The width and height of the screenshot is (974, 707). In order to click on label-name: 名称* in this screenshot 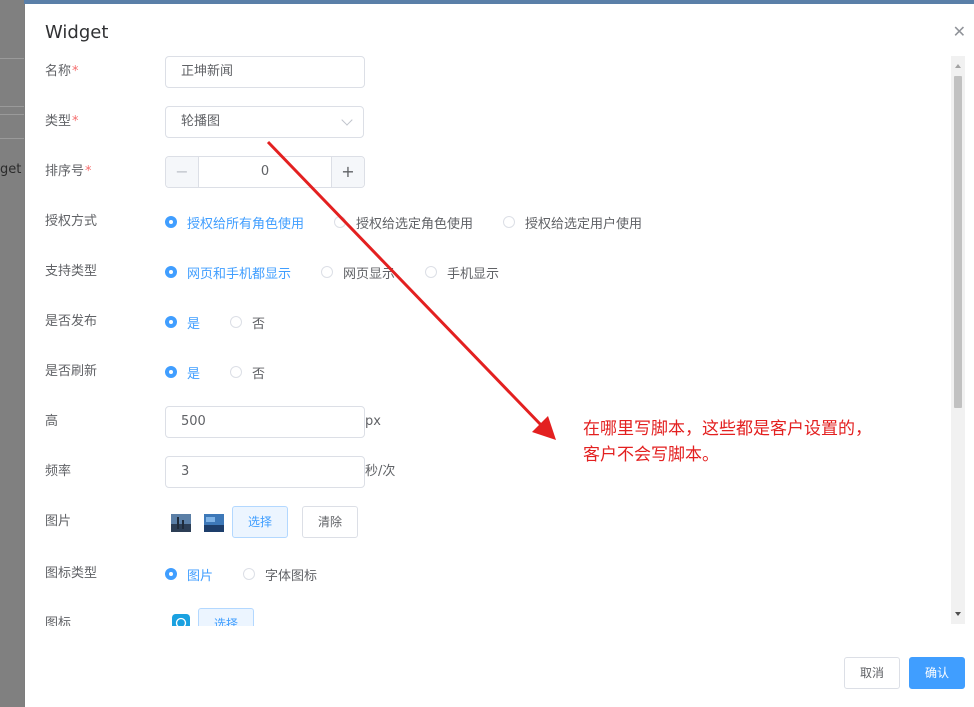, I will do `click(62, 71)`.